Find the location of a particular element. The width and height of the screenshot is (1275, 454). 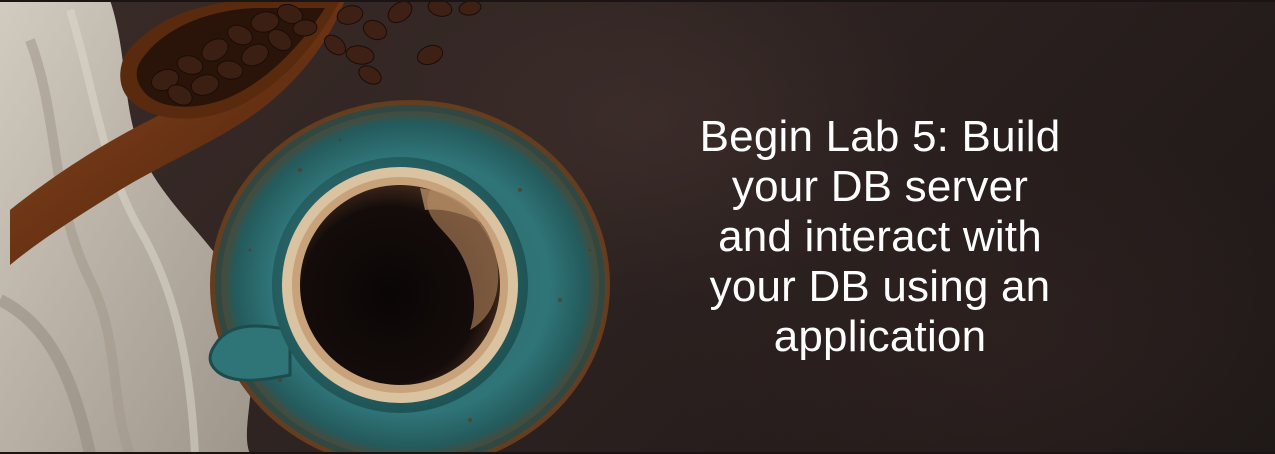

frame-top is located at coordinates (637, 1).